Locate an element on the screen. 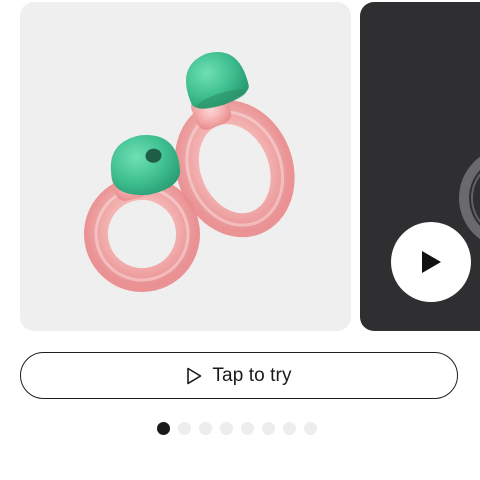  tap-to-try-button: Tap to try is located at coordinates (239, 375).